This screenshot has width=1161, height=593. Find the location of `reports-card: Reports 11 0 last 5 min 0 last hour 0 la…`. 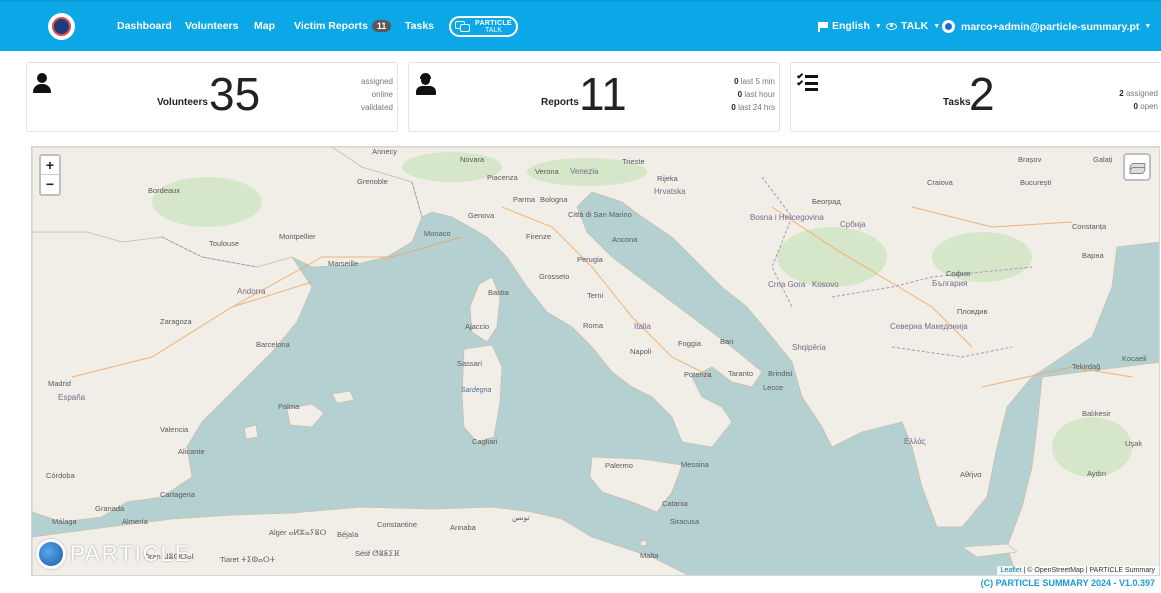

reports-card: Reports 11 0 last 5 min 0 last hour 0 la… is located at coordinates (594, 97).